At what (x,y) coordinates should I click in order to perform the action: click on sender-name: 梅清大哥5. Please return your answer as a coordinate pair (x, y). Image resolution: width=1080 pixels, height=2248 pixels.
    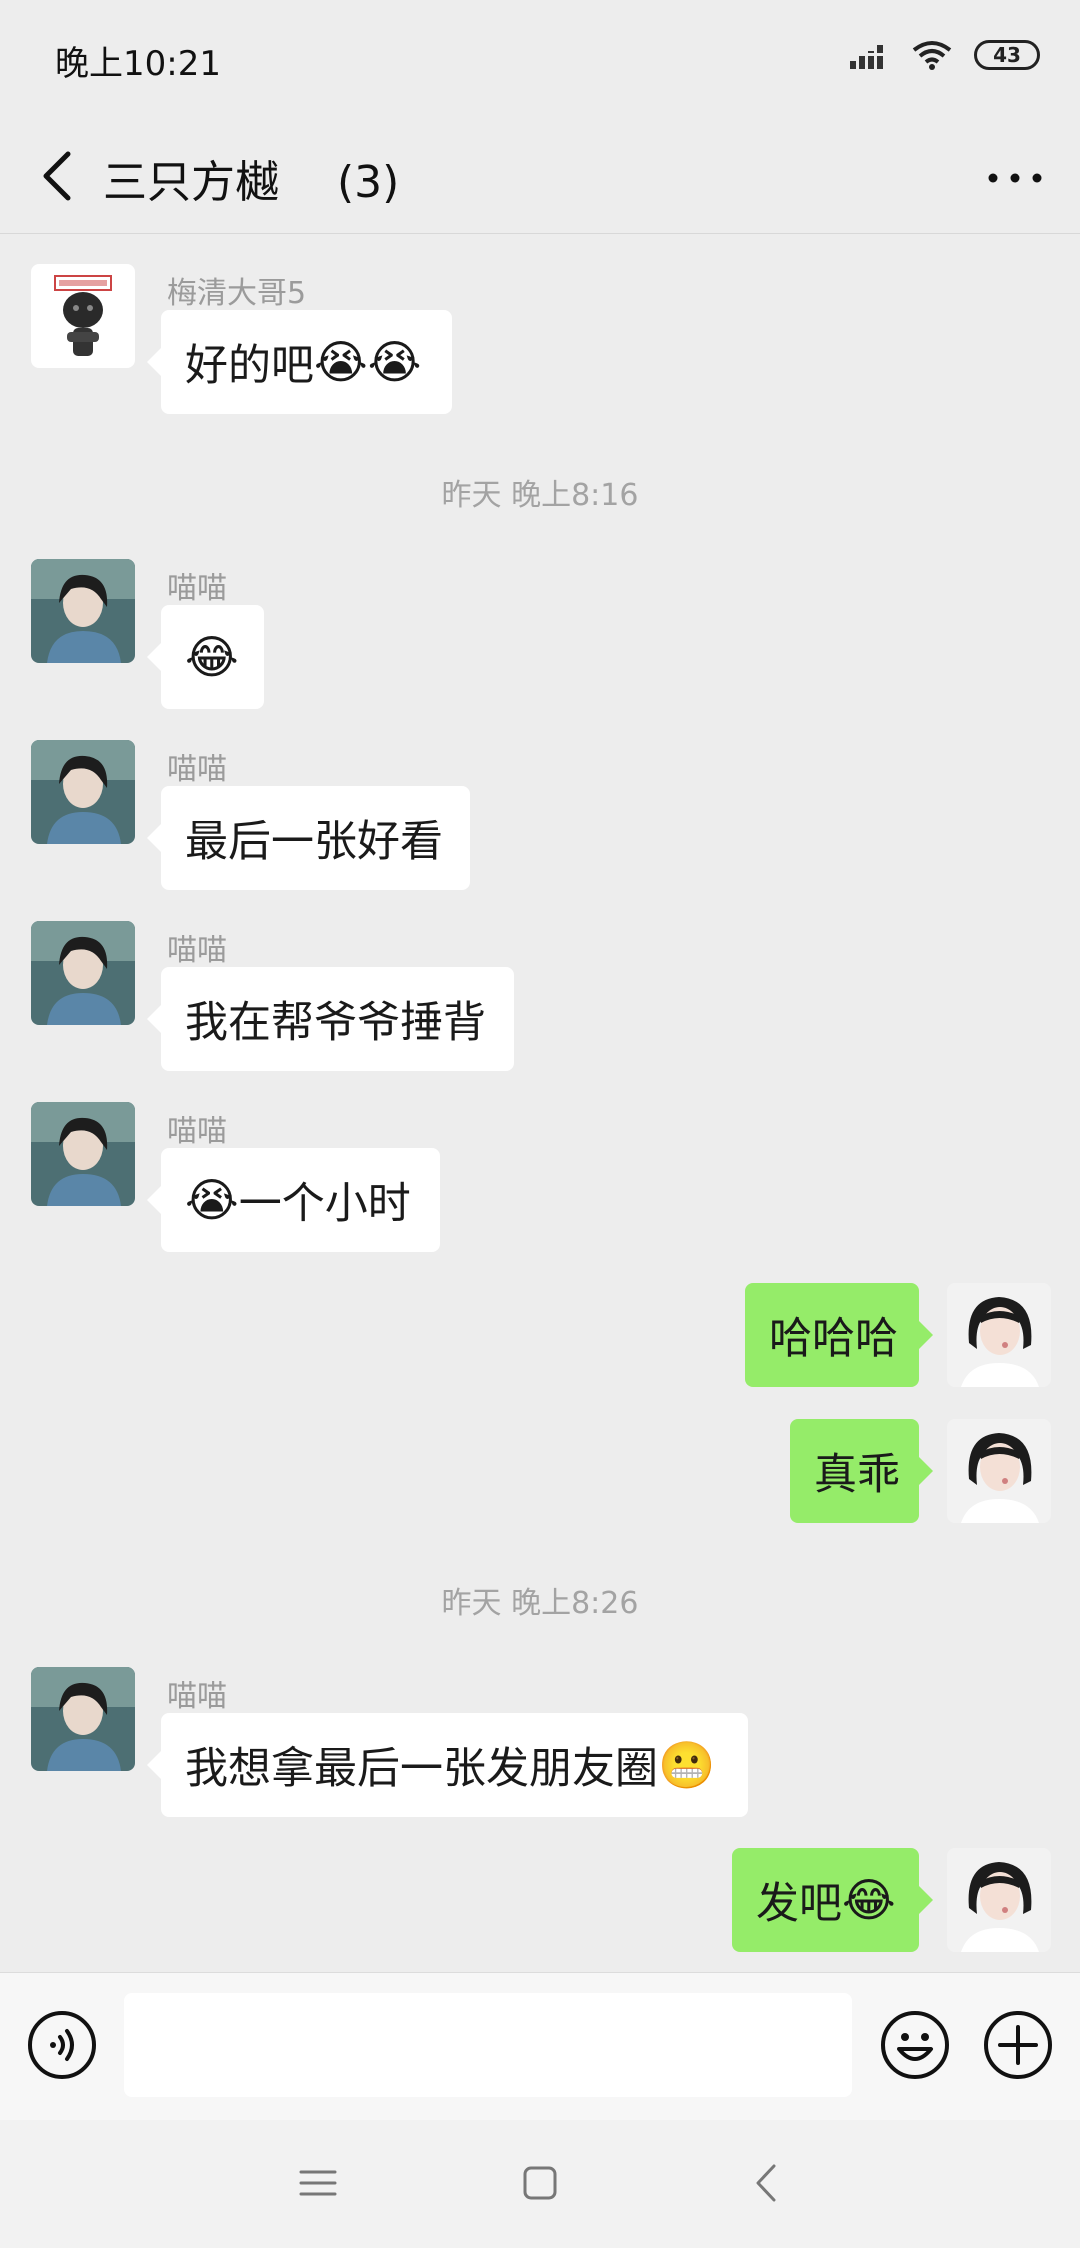
    Looking at the image, I should click on (237, 293).